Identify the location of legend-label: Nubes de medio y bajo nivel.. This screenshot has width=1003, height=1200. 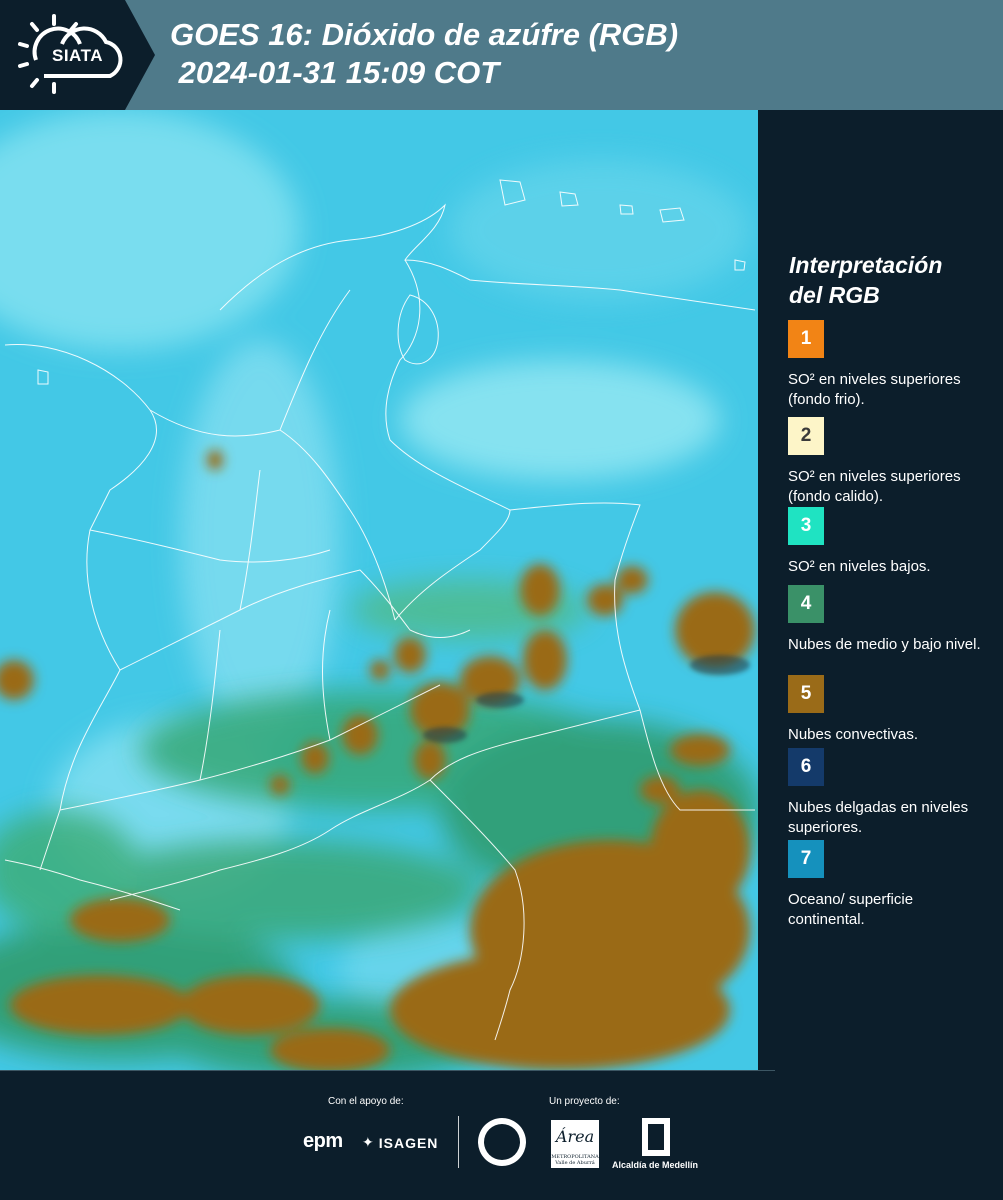
(884, 644).